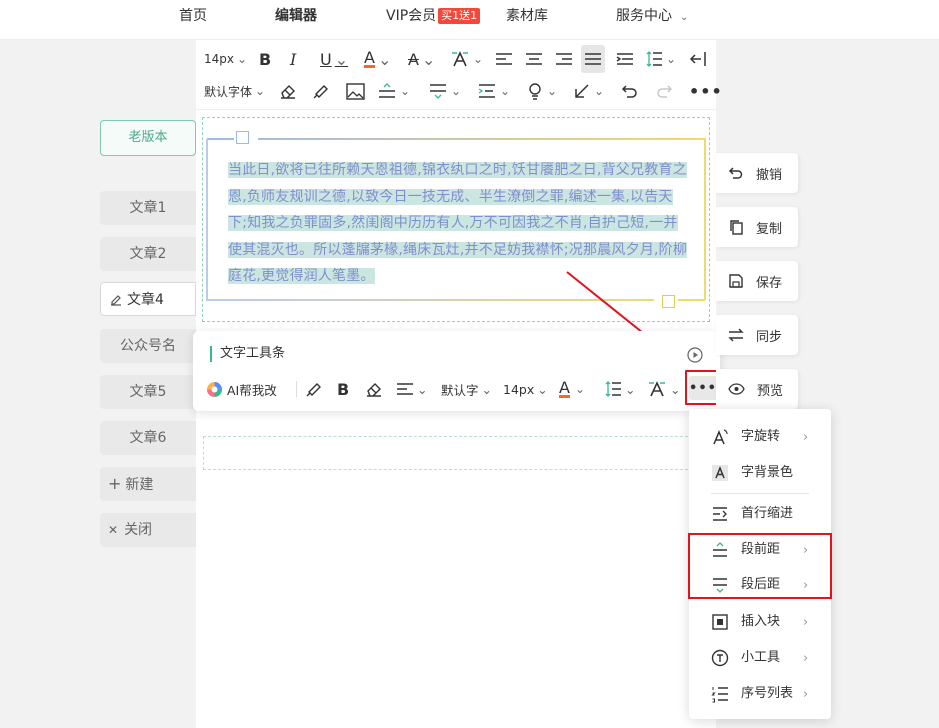  What do you see at coordinates (113, 530) in the screenshot?
I see `close-icon: ✕` at bounding box center [113, 530].